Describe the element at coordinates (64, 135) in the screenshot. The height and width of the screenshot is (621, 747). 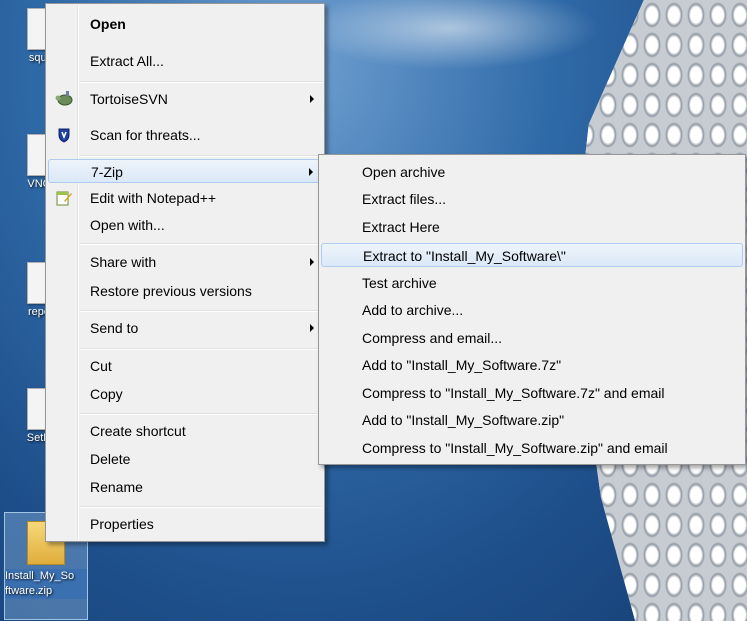
I see `shield-icon` at that location.